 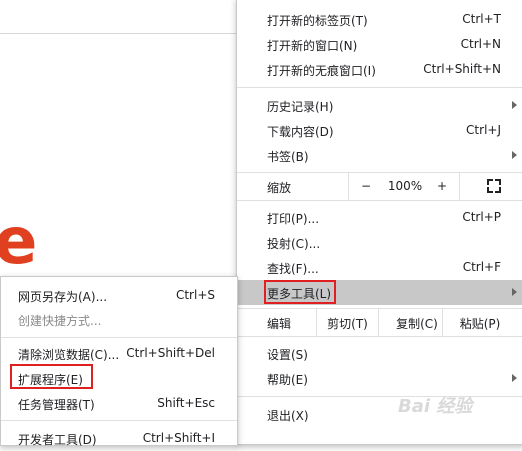 I want to click on watermark-logo: Bai 经验, so click(x=435, y=406).